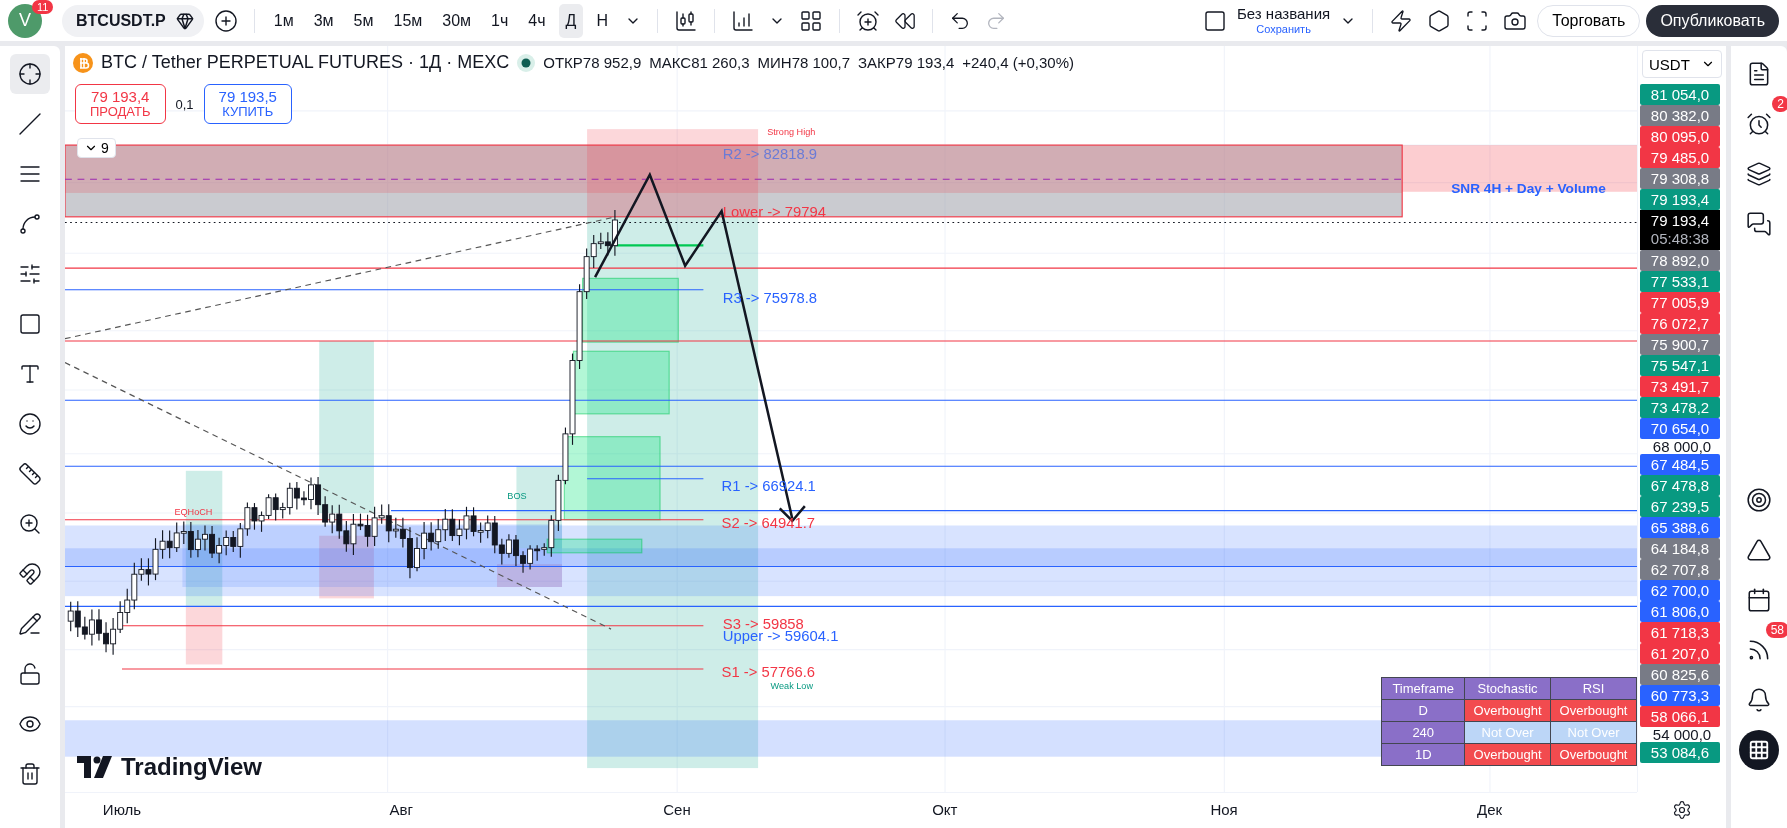  Describe the element at coordinates (1680, 485) in the screenshot. I see `price-tag: 67 478,8` at that location.